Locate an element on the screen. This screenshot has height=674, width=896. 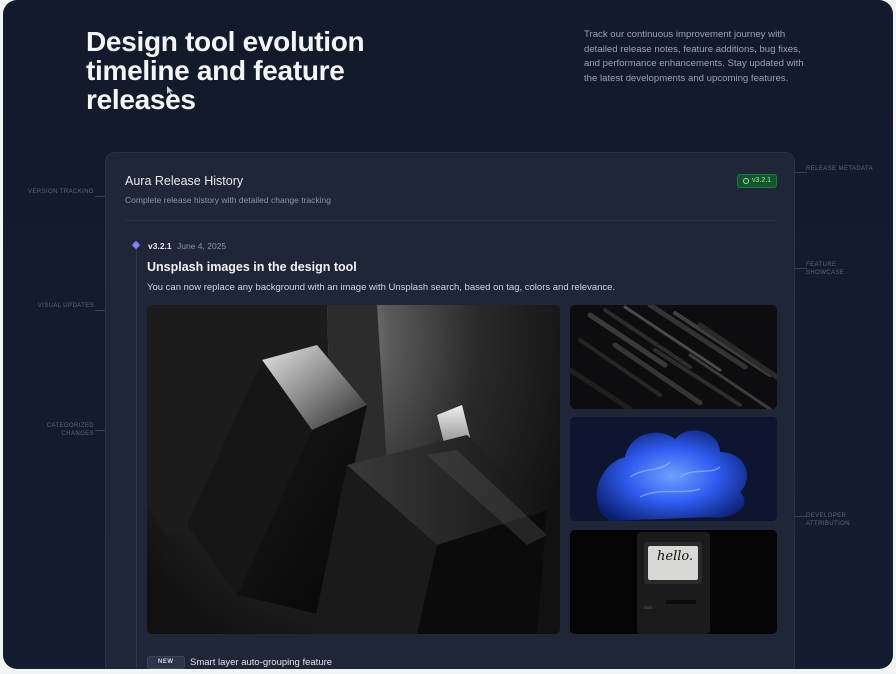
side-label-release-metadata: RELEASE METADATA is located at coordinates (840, 169).